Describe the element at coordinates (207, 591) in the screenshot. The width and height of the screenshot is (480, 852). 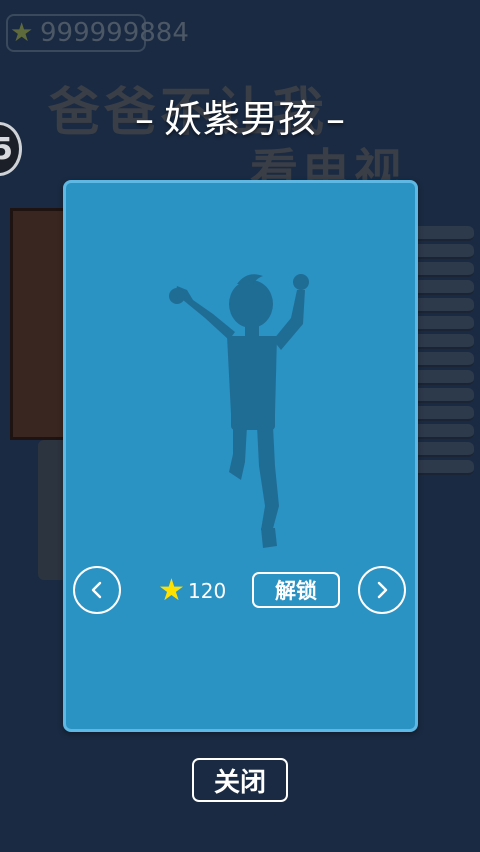
I see `unlock-price: 120` at that location.